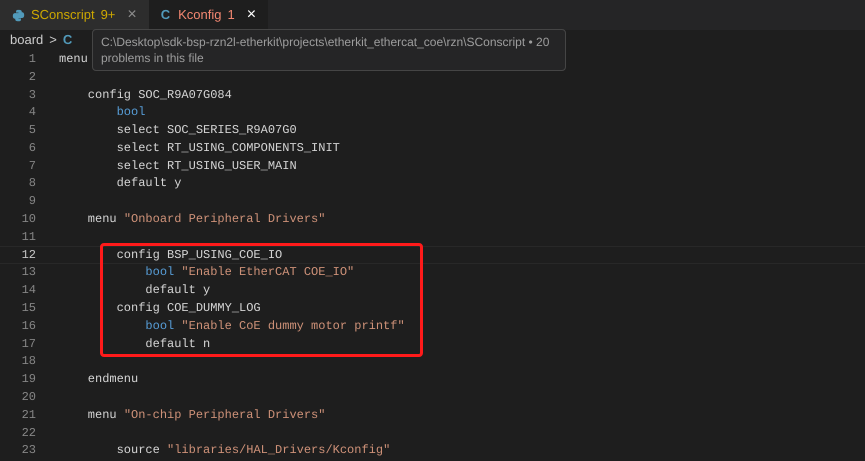  What do you see at coordinates (28, 451) in the screenshot?
I see `line-number: 23` at bounding box center [28, 451].